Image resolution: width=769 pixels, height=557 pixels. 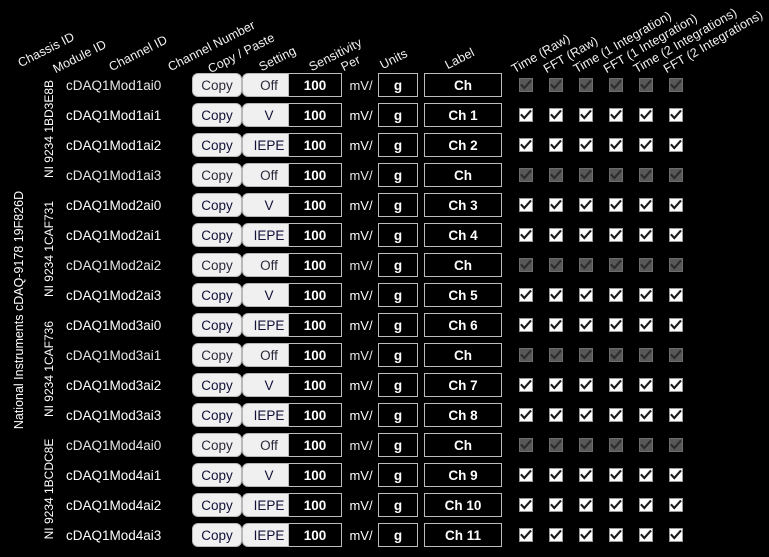 What do you see at coordinates (463, 295) in the screenshot?
I see `label-input: Ch 5` at bounding box center [463, 295].